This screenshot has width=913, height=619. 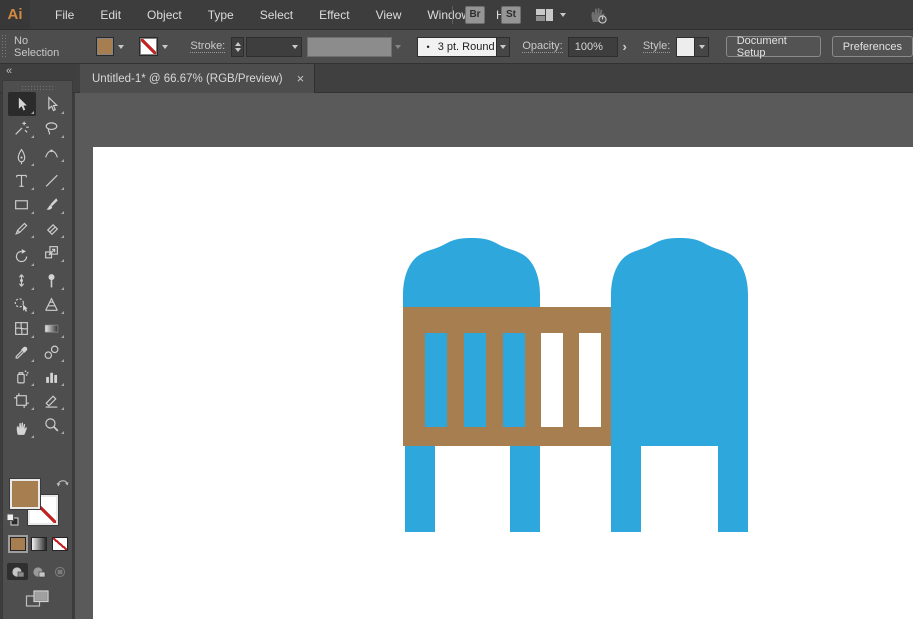 I want to click on tool-mesh, so click(x=22, y=328).